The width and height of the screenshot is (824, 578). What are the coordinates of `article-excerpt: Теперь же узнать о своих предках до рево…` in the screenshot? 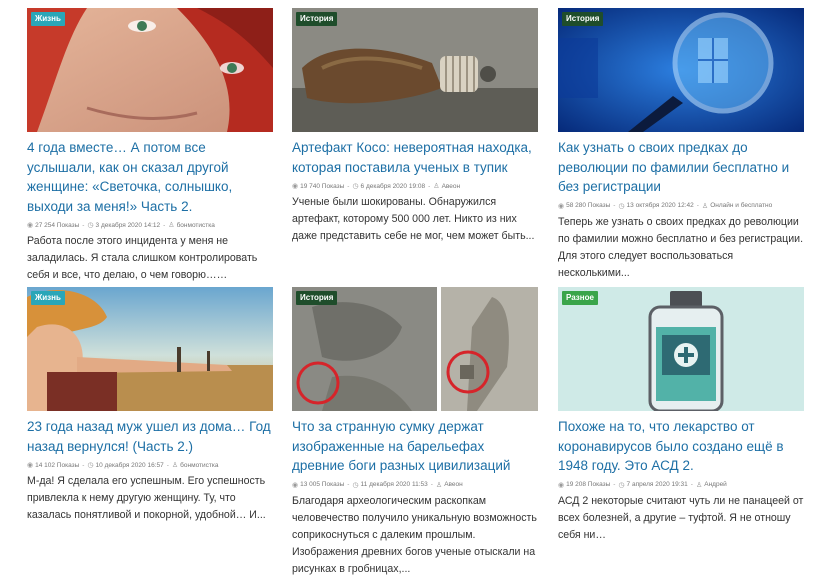 It's located at (681, 247).